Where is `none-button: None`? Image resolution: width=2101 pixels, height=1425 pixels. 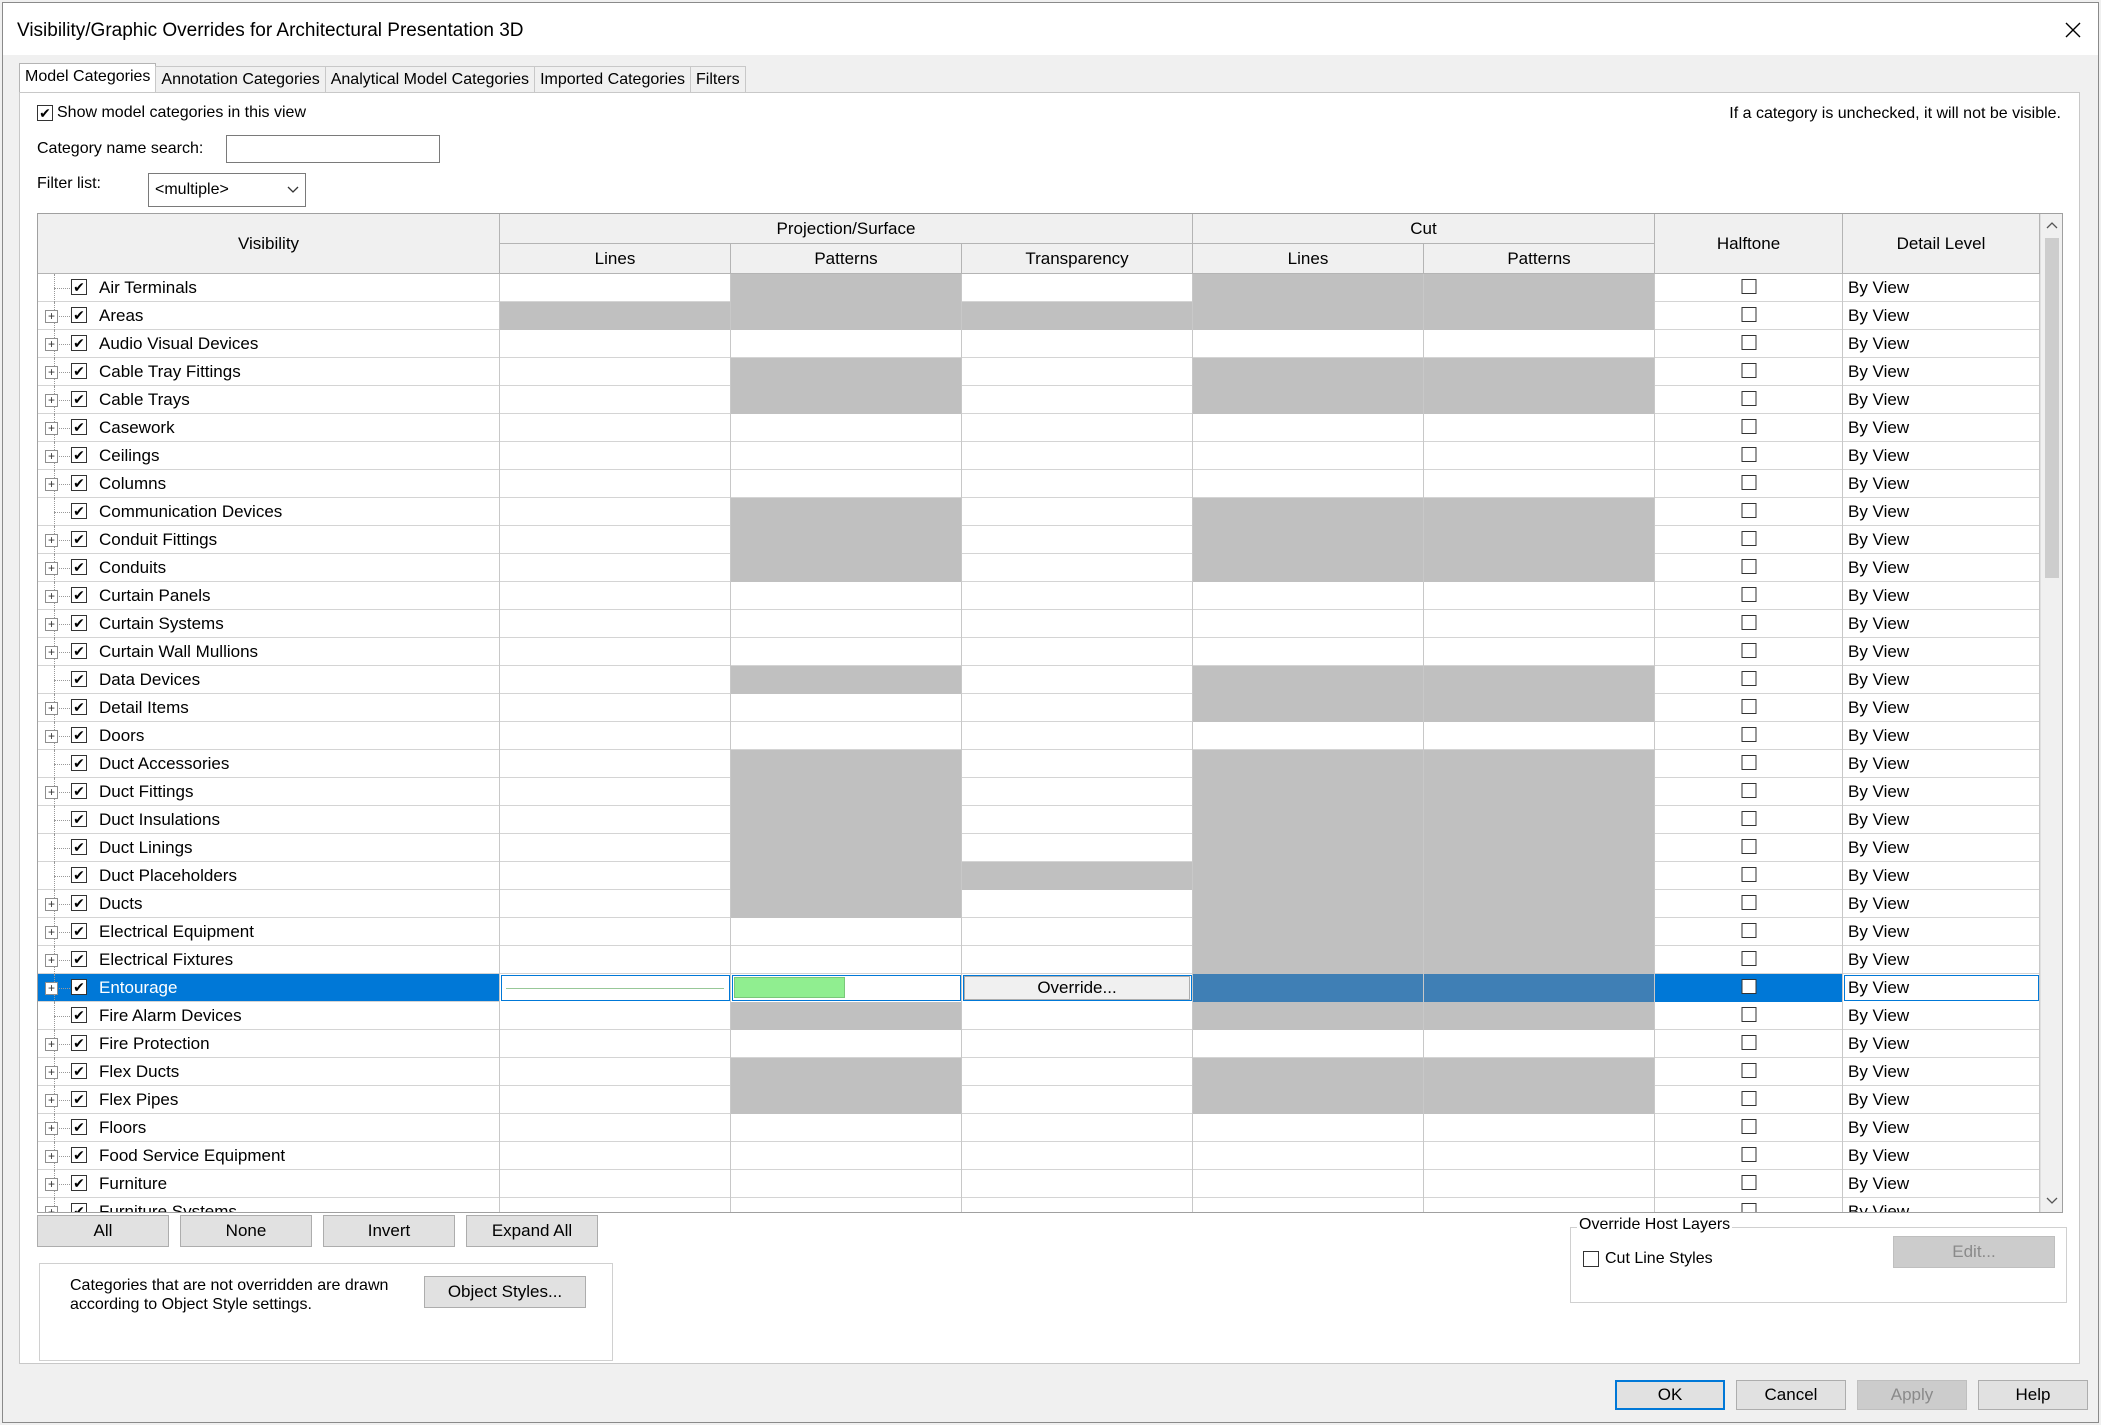
none-button: None is located at coordinates (246, 1231).